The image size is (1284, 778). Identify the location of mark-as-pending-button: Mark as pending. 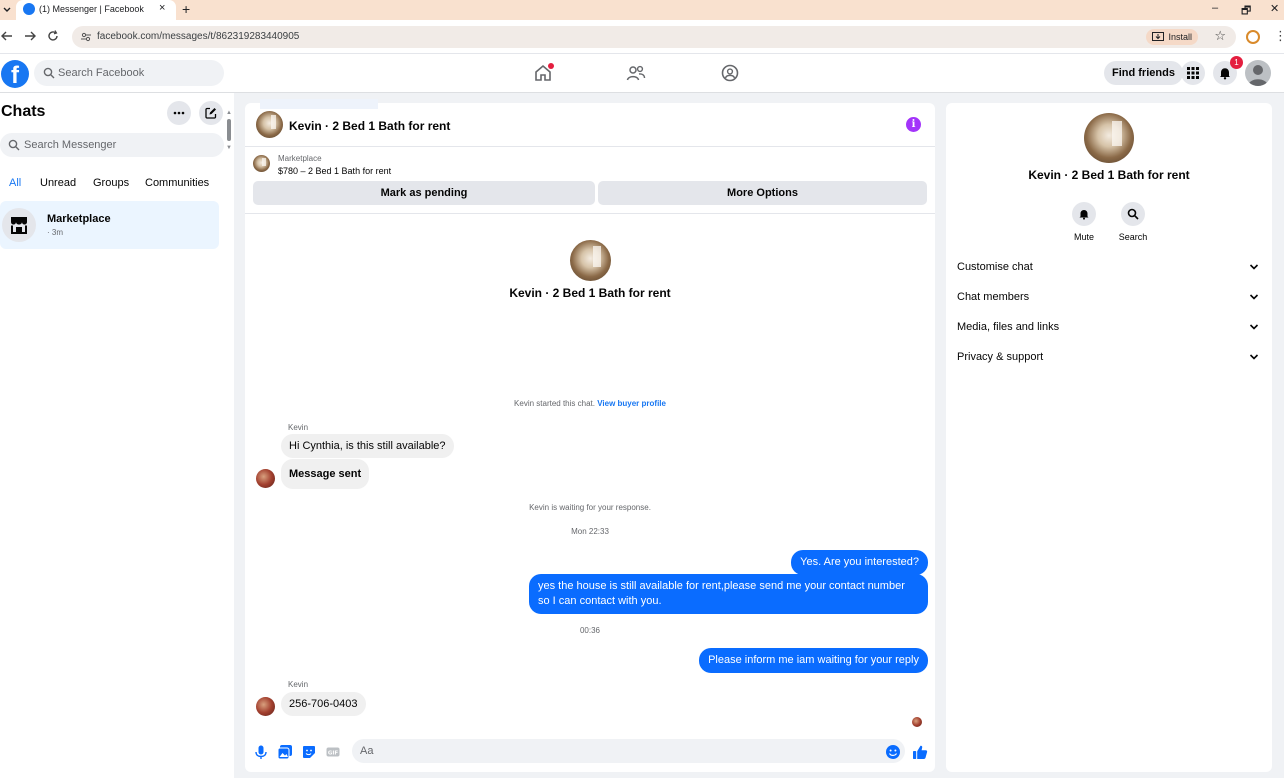
(424, 193).